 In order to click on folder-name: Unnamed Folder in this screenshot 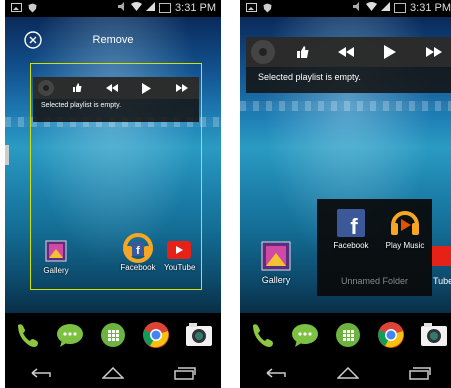, I will do `click(374, 281)`.